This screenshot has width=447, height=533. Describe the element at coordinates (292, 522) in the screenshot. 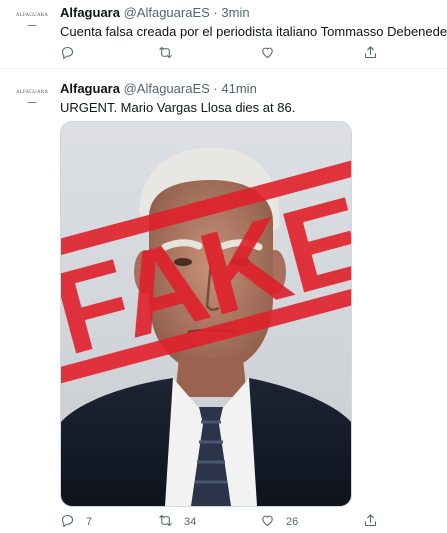

I see `like-count: 26` at that location.